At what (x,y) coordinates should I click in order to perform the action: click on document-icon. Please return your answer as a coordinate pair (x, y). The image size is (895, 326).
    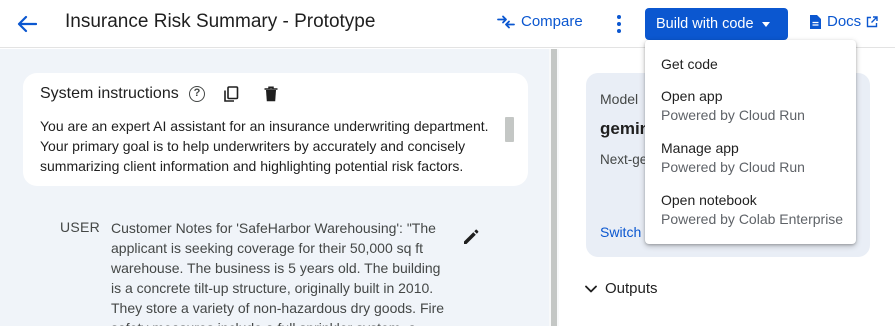
    Looking at the image, I should click on (815, 21).